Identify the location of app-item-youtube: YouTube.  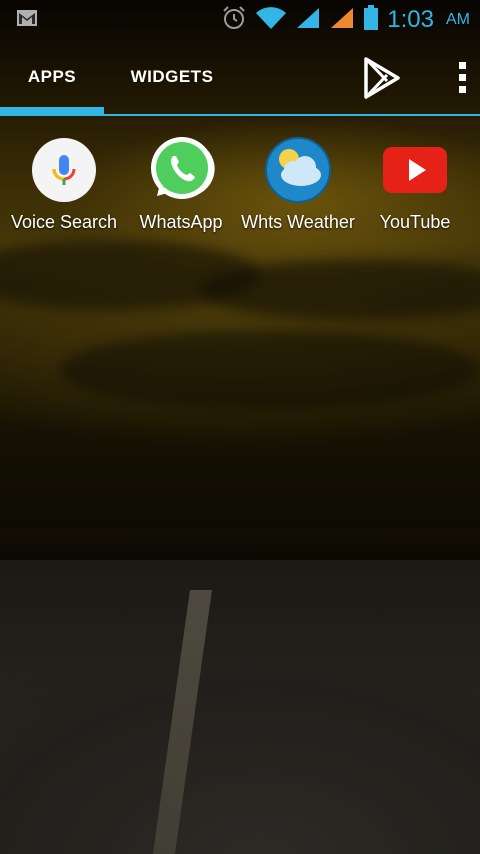
(415, 191).